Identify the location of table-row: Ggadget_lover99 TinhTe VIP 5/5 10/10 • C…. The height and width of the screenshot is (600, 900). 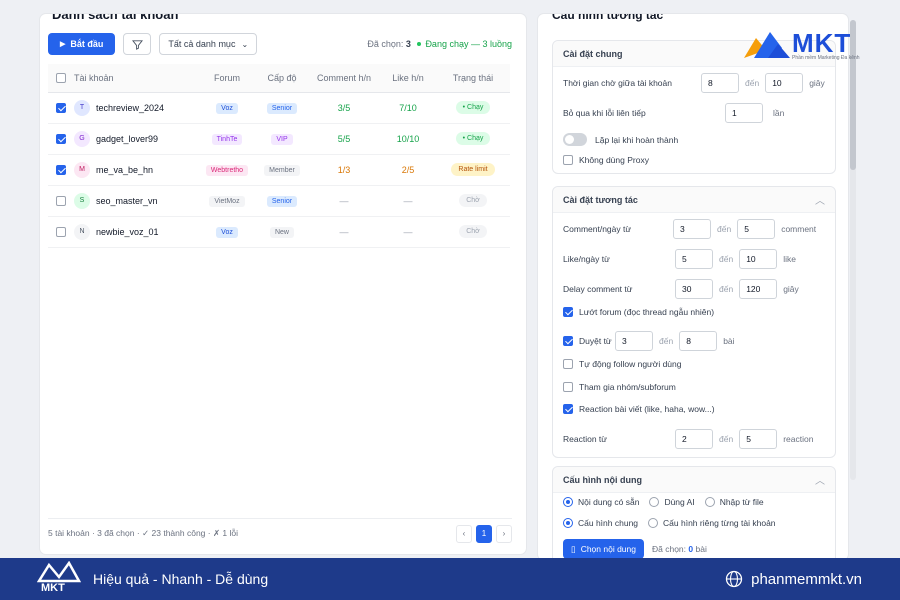
(279, 139).